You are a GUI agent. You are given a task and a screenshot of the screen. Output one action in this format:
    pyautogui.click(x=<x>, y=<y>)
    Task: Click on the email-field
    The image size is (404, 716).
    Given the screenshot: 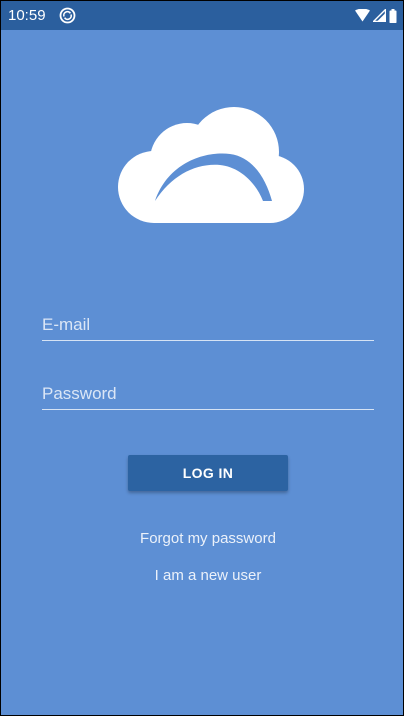 What is the action you would take?
    pyautogui.click(x=208, y=326)
    